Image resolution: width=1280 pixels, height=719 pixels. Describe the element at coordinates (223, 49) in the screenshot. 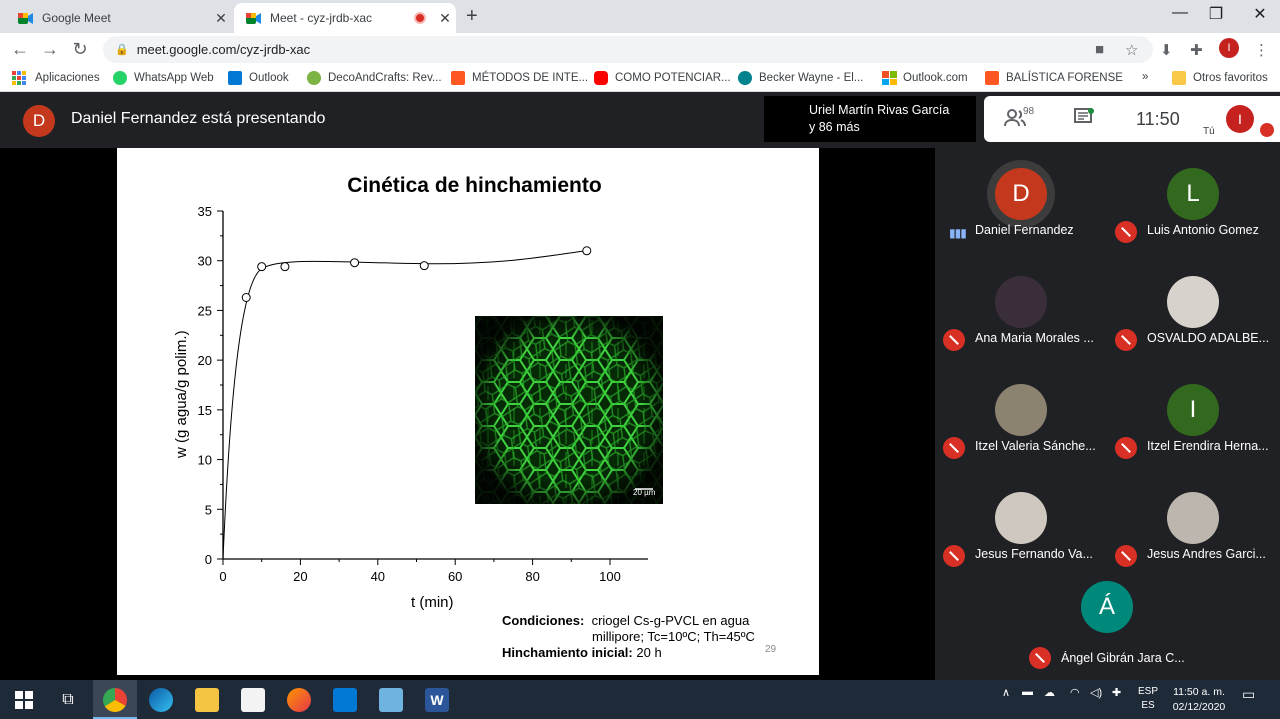

I see `url-text: meet.google.com/cyz-jrdb-xac` at that location.